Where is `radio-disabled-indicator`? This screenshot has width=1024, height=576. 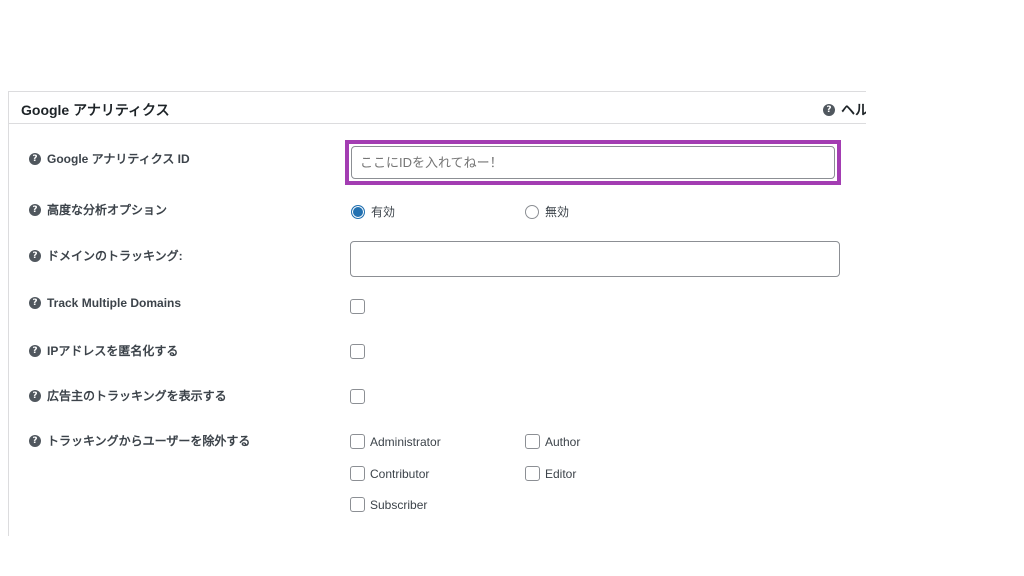
radio-disabled-indicator is located at coordinates (532, 211).